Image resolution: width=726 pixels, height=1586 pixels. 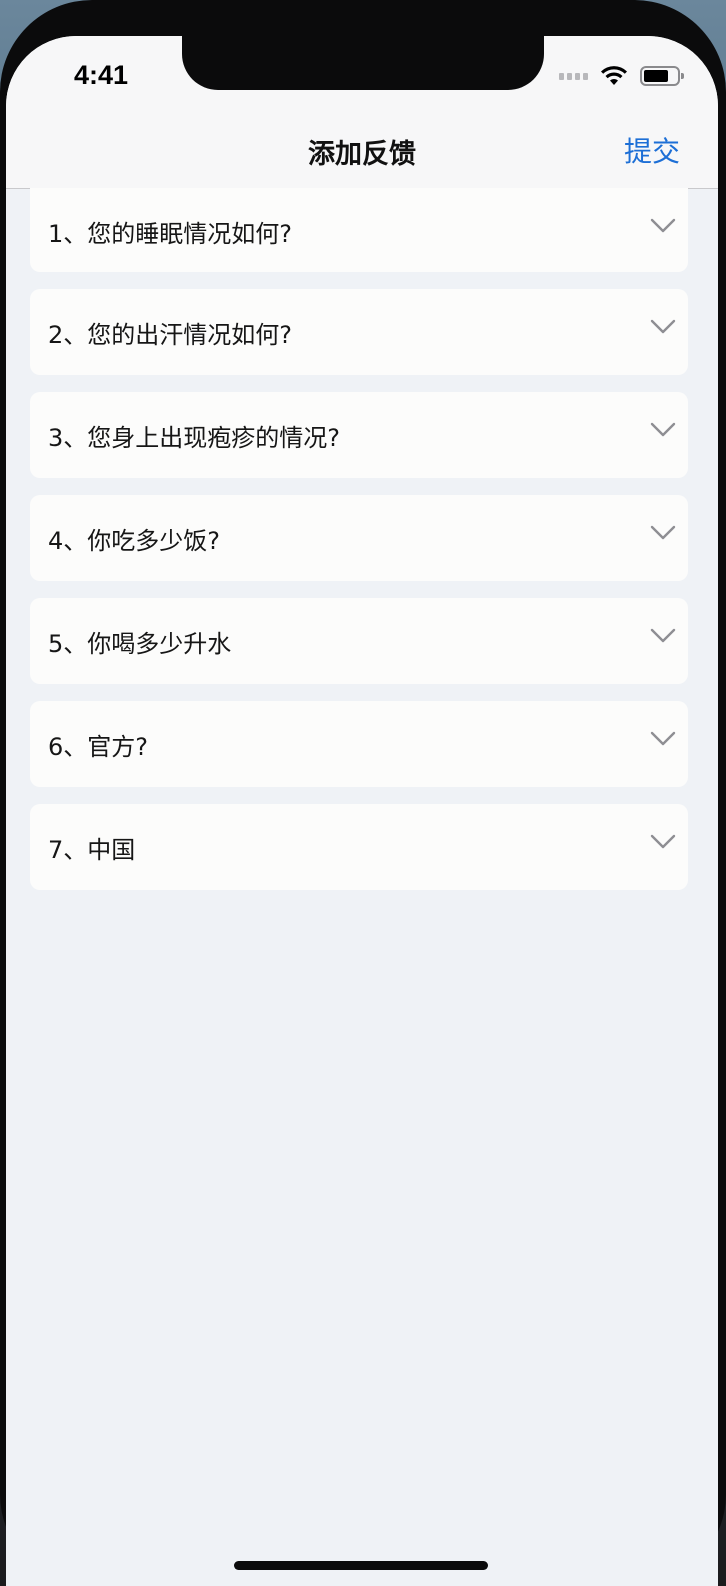 What do you see at coordinates (662, 76) in the screenshot?
I see `battery-icon` at bounding box center [662, 76].